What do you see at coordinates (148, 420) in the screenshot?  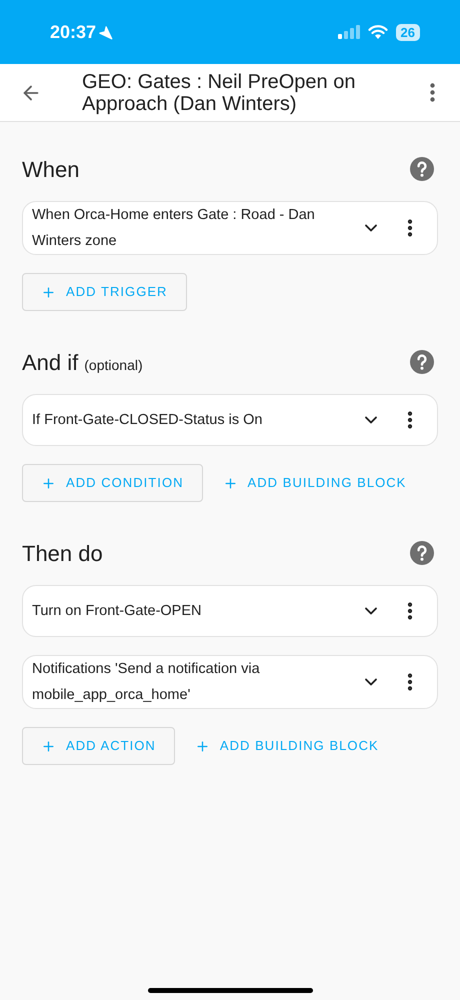 I see `row-text: If Front-Gate-CLOSED-Status is On` at bounding box center [148, 420].